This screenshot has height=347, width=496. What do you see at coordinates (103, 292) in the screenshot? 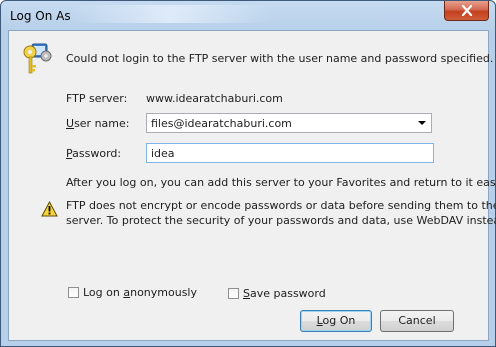
I see `anonymous-label-pre: Log on` at bounding box center [103, 292].